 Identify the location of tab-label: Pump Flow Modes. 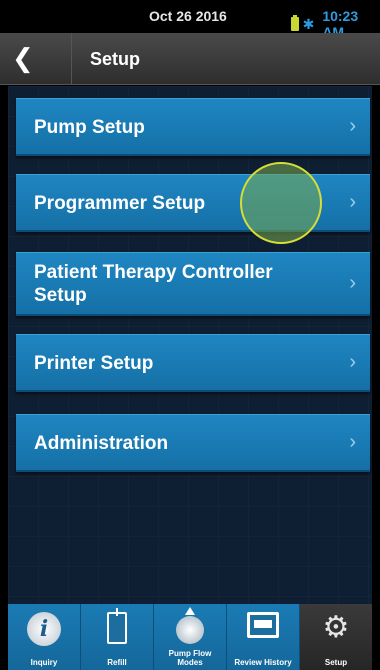
(190, 658).